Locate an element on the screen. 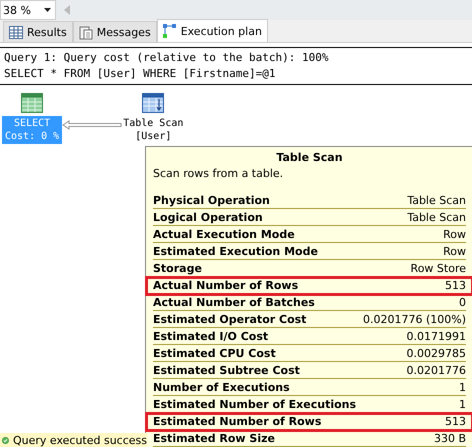 The width and height of the screenshot is (472, 447). query-text: Query 1: Query cost (relative to the batch): 100% is located at coordinates (167, 58).